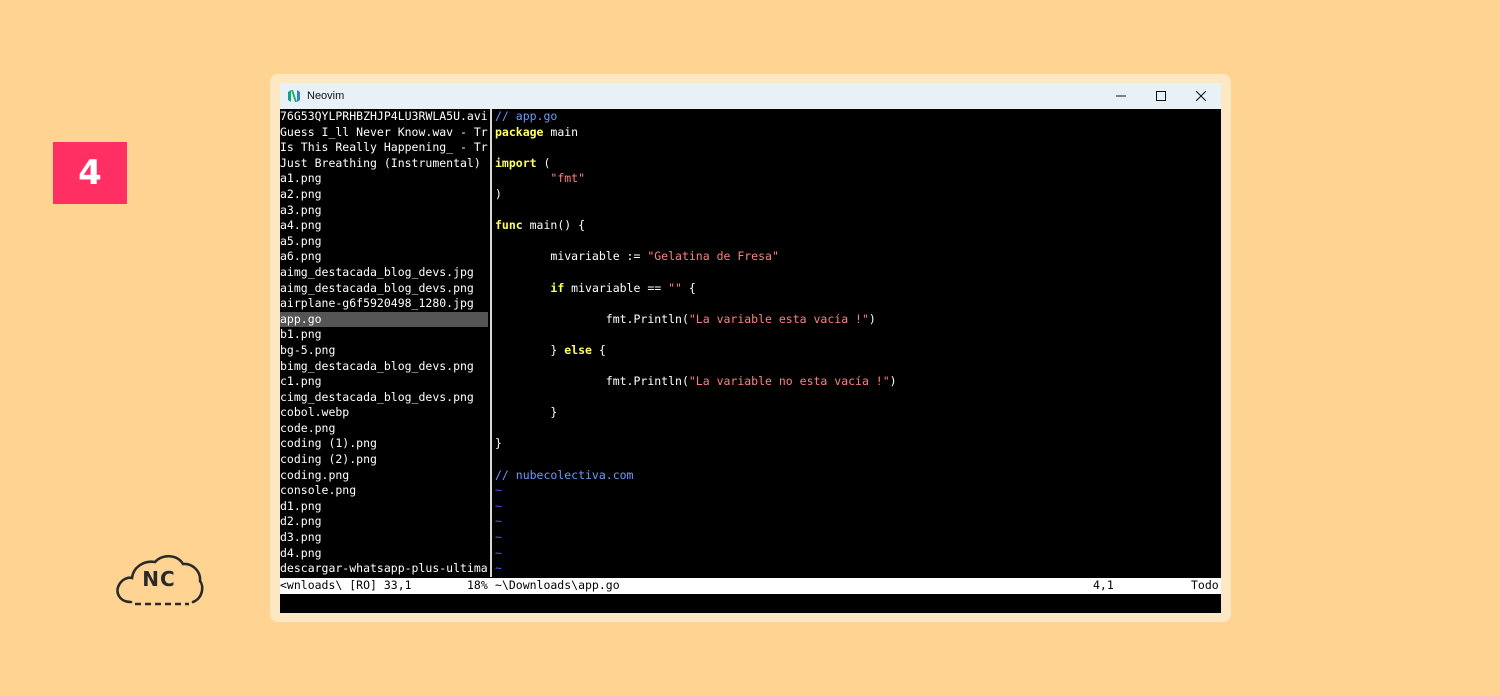 The height and width of the screenshot is (696, 1500). What do you see at coordinates (384, 351) in the screenshot?
I see `file-item: bg-5.png` at bounding box center [384, 351].